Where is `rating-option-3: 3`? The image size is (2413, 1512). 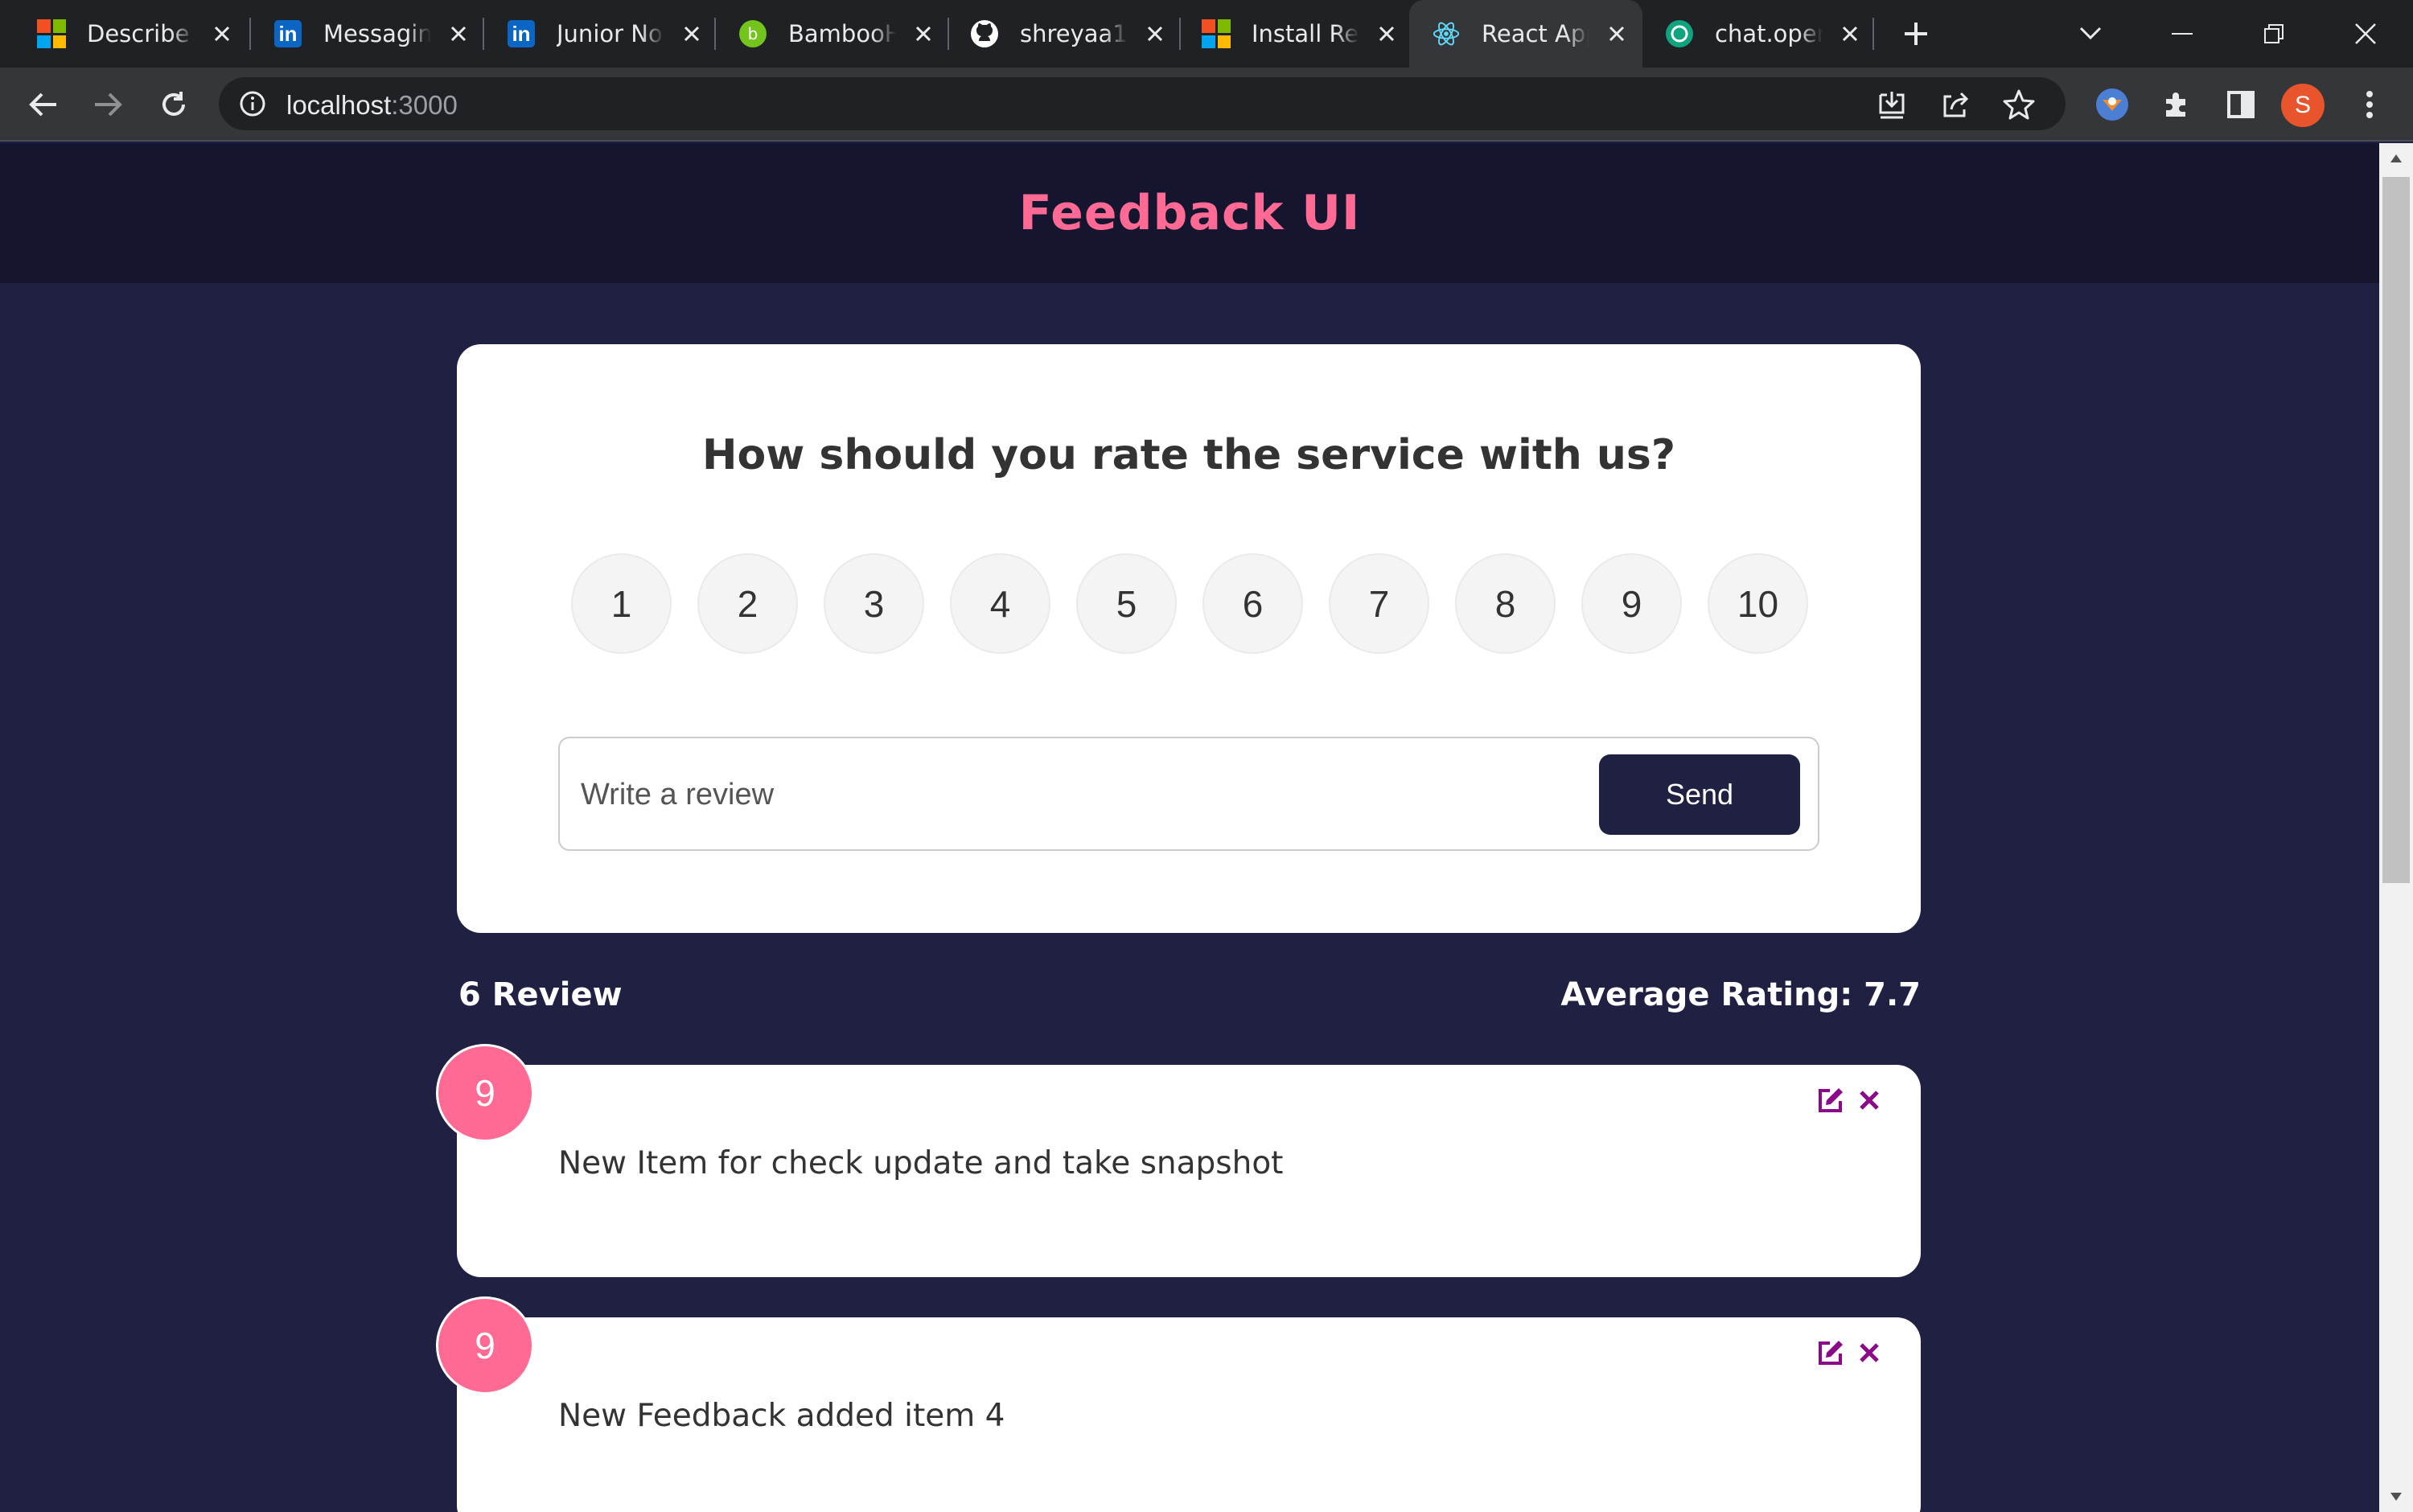 rating-option-3: 3 is located at coordinates (874, 604).